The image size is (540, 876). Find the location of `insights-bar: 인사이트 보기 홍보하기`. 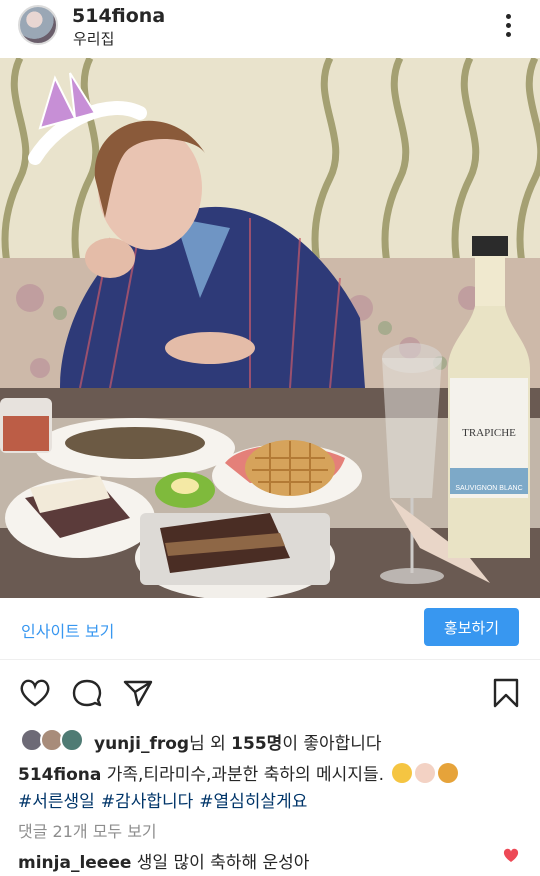

insights-bar: 인사이트 보기 홍보하기 is located at coordinates (270, 629).